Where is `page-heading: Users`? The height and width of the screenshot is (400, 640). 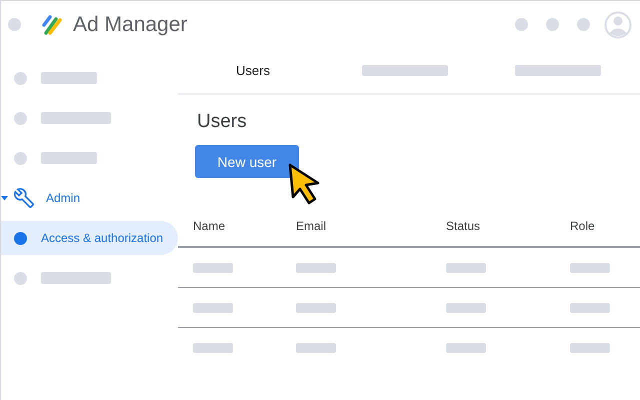
page-heading: Users is located at coordinates (222, 122).